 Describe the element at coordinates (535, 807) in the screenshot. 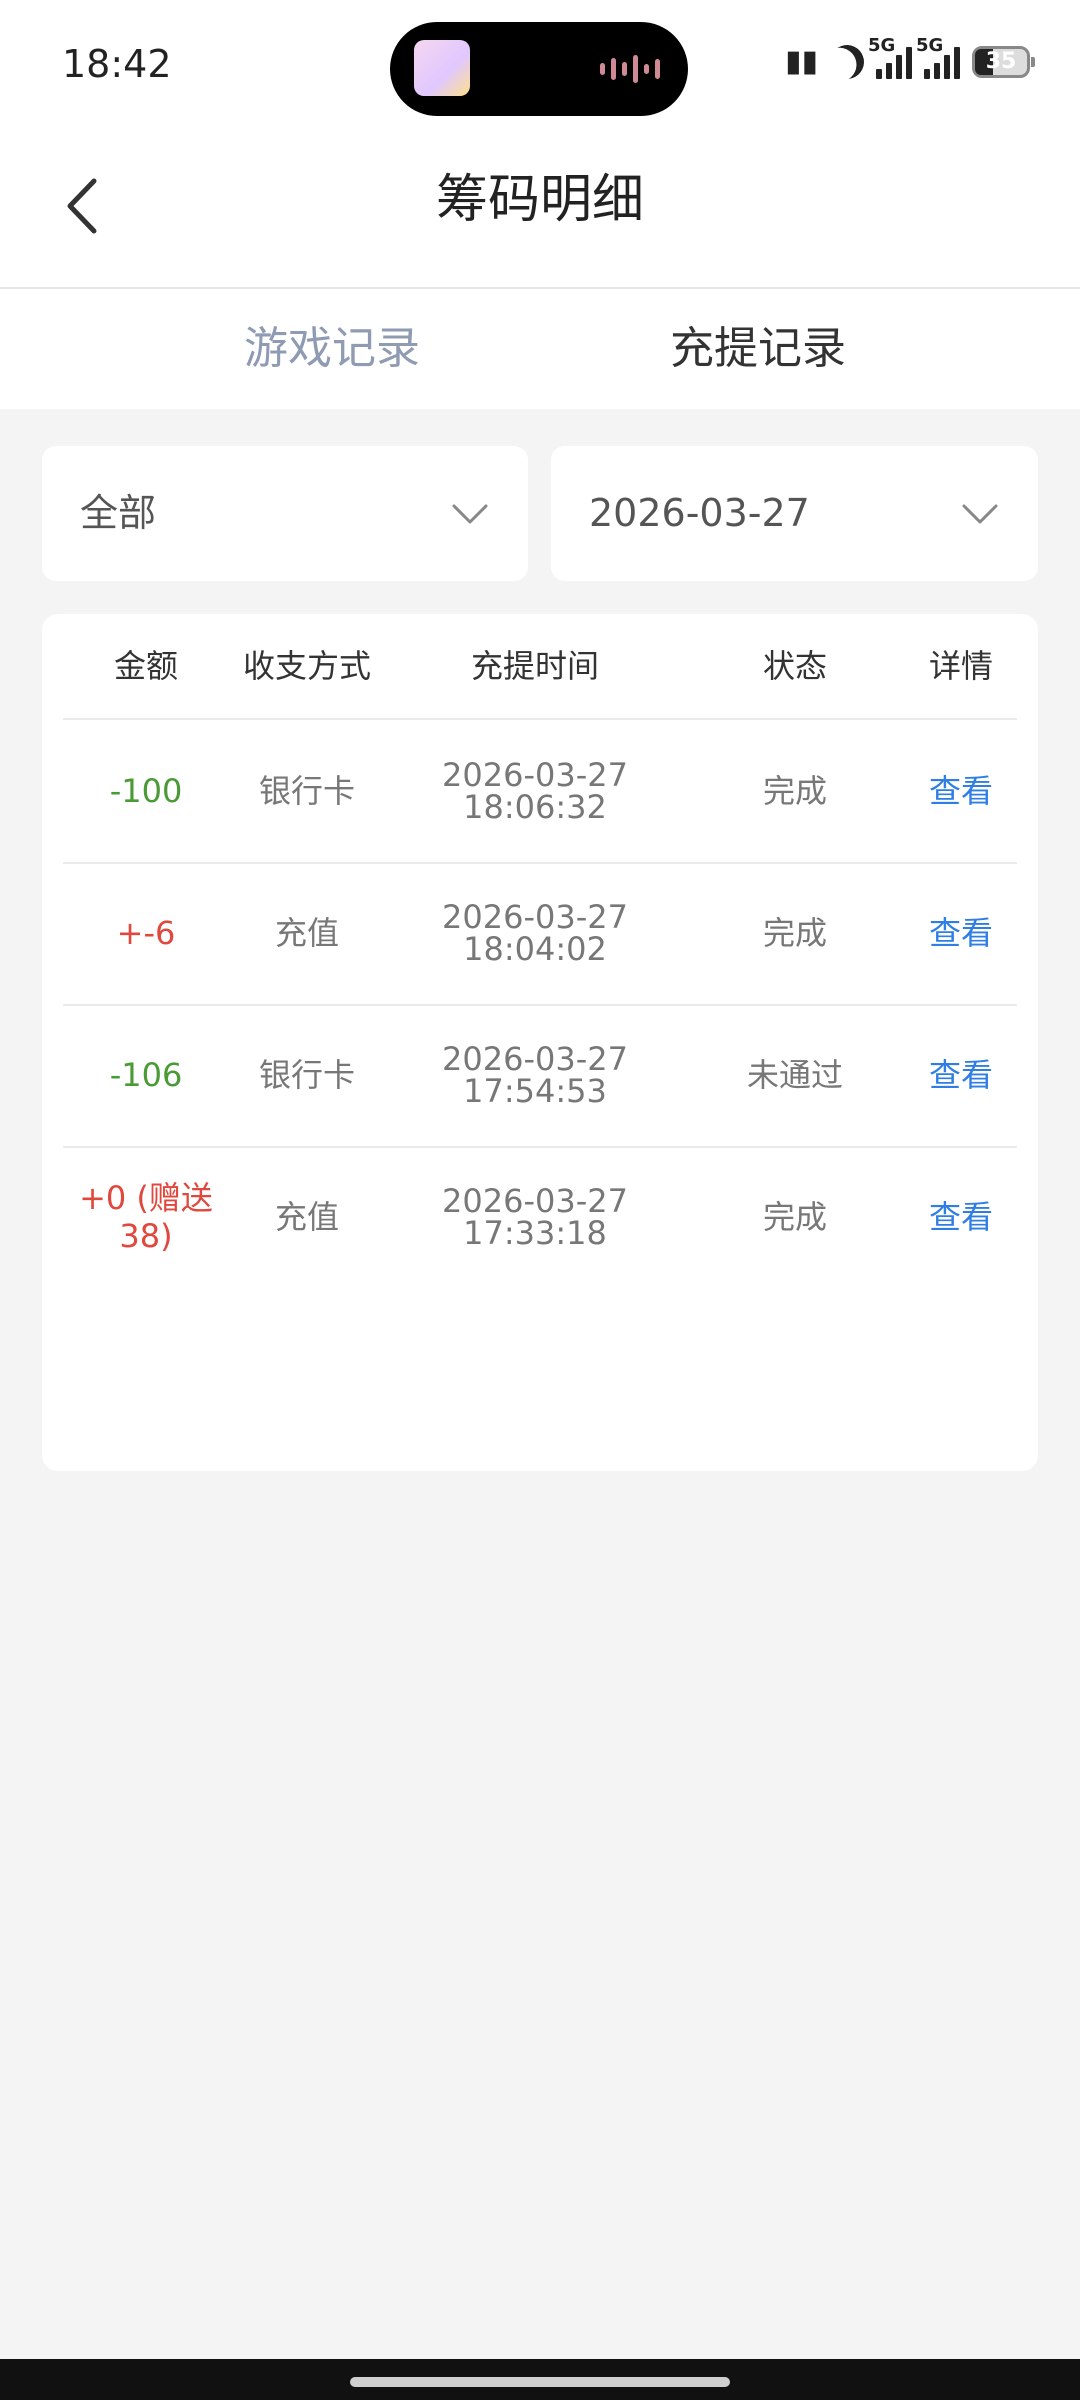

I see `time-text: 18:06:32` at that location.